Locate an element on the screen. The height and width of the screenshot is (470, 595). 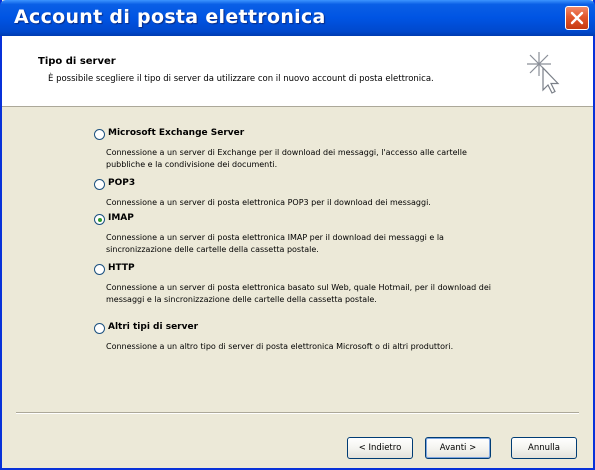
header-title: Tipo di server is located at coordinates (77, 61).